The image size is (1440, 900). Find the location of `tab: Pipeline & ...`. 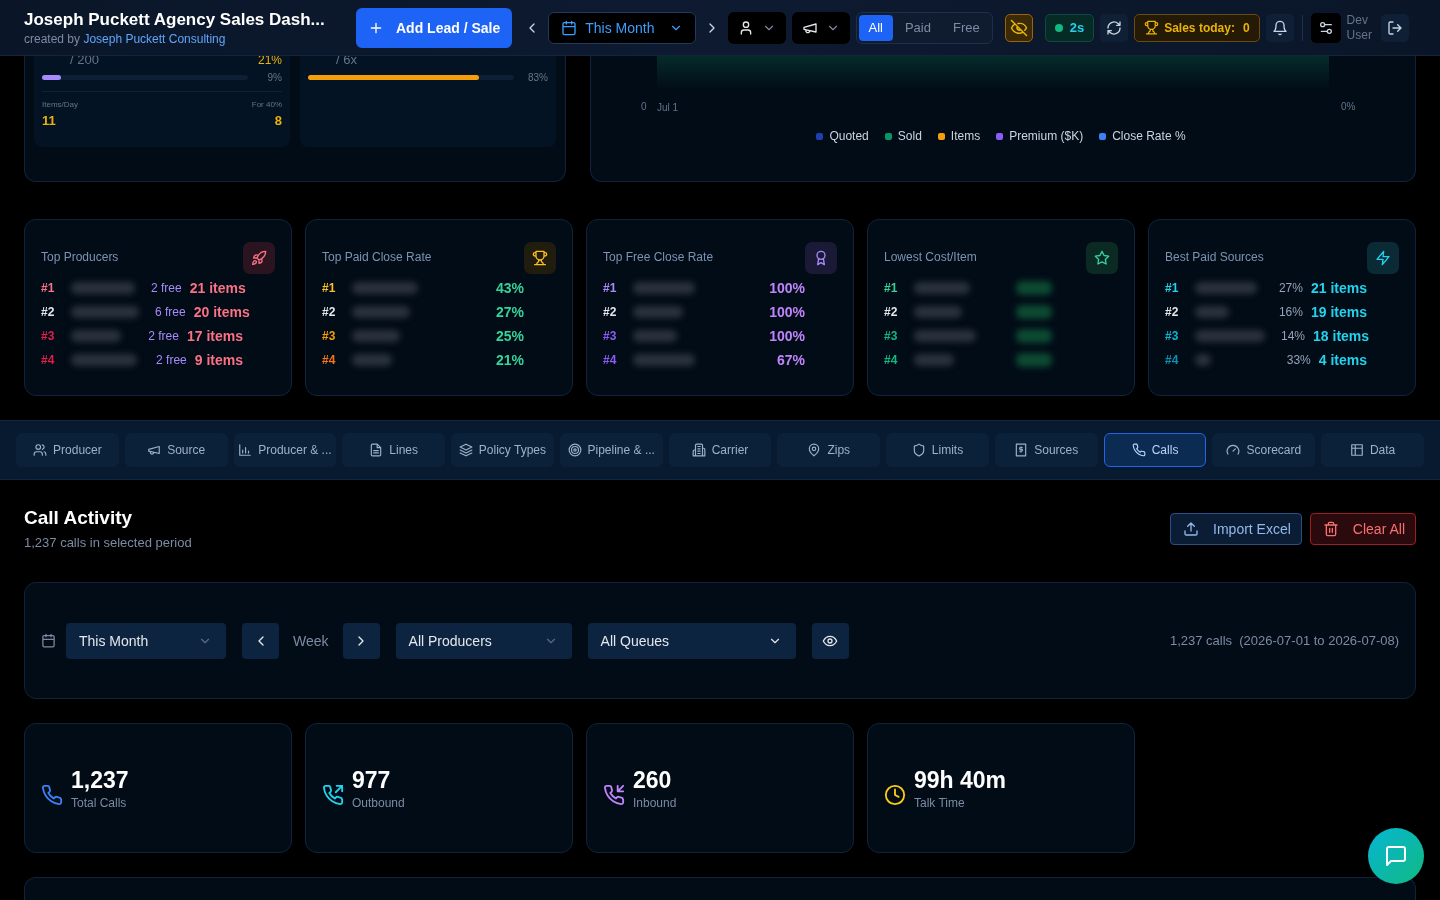

tab: Pipeline & ... is located at coordinates (611, 450).